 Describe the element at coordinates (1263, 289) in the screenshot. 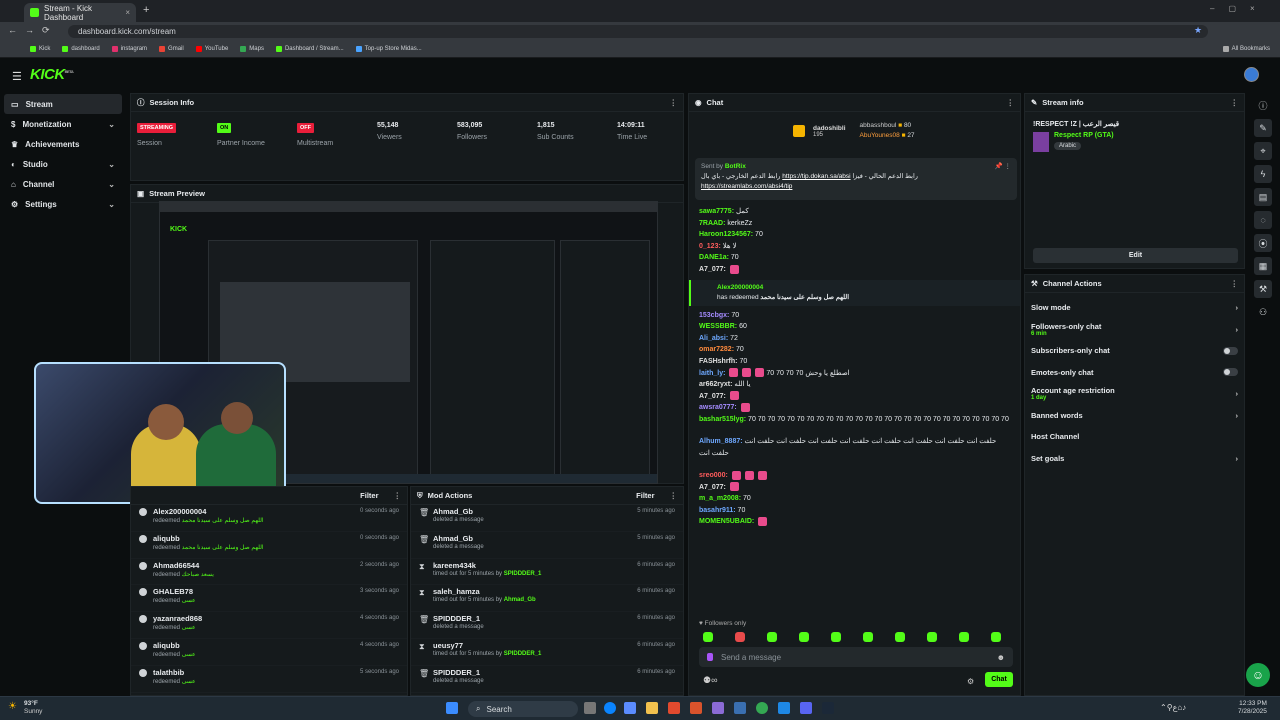

I see `wrench-icon: ⚒` at that location.